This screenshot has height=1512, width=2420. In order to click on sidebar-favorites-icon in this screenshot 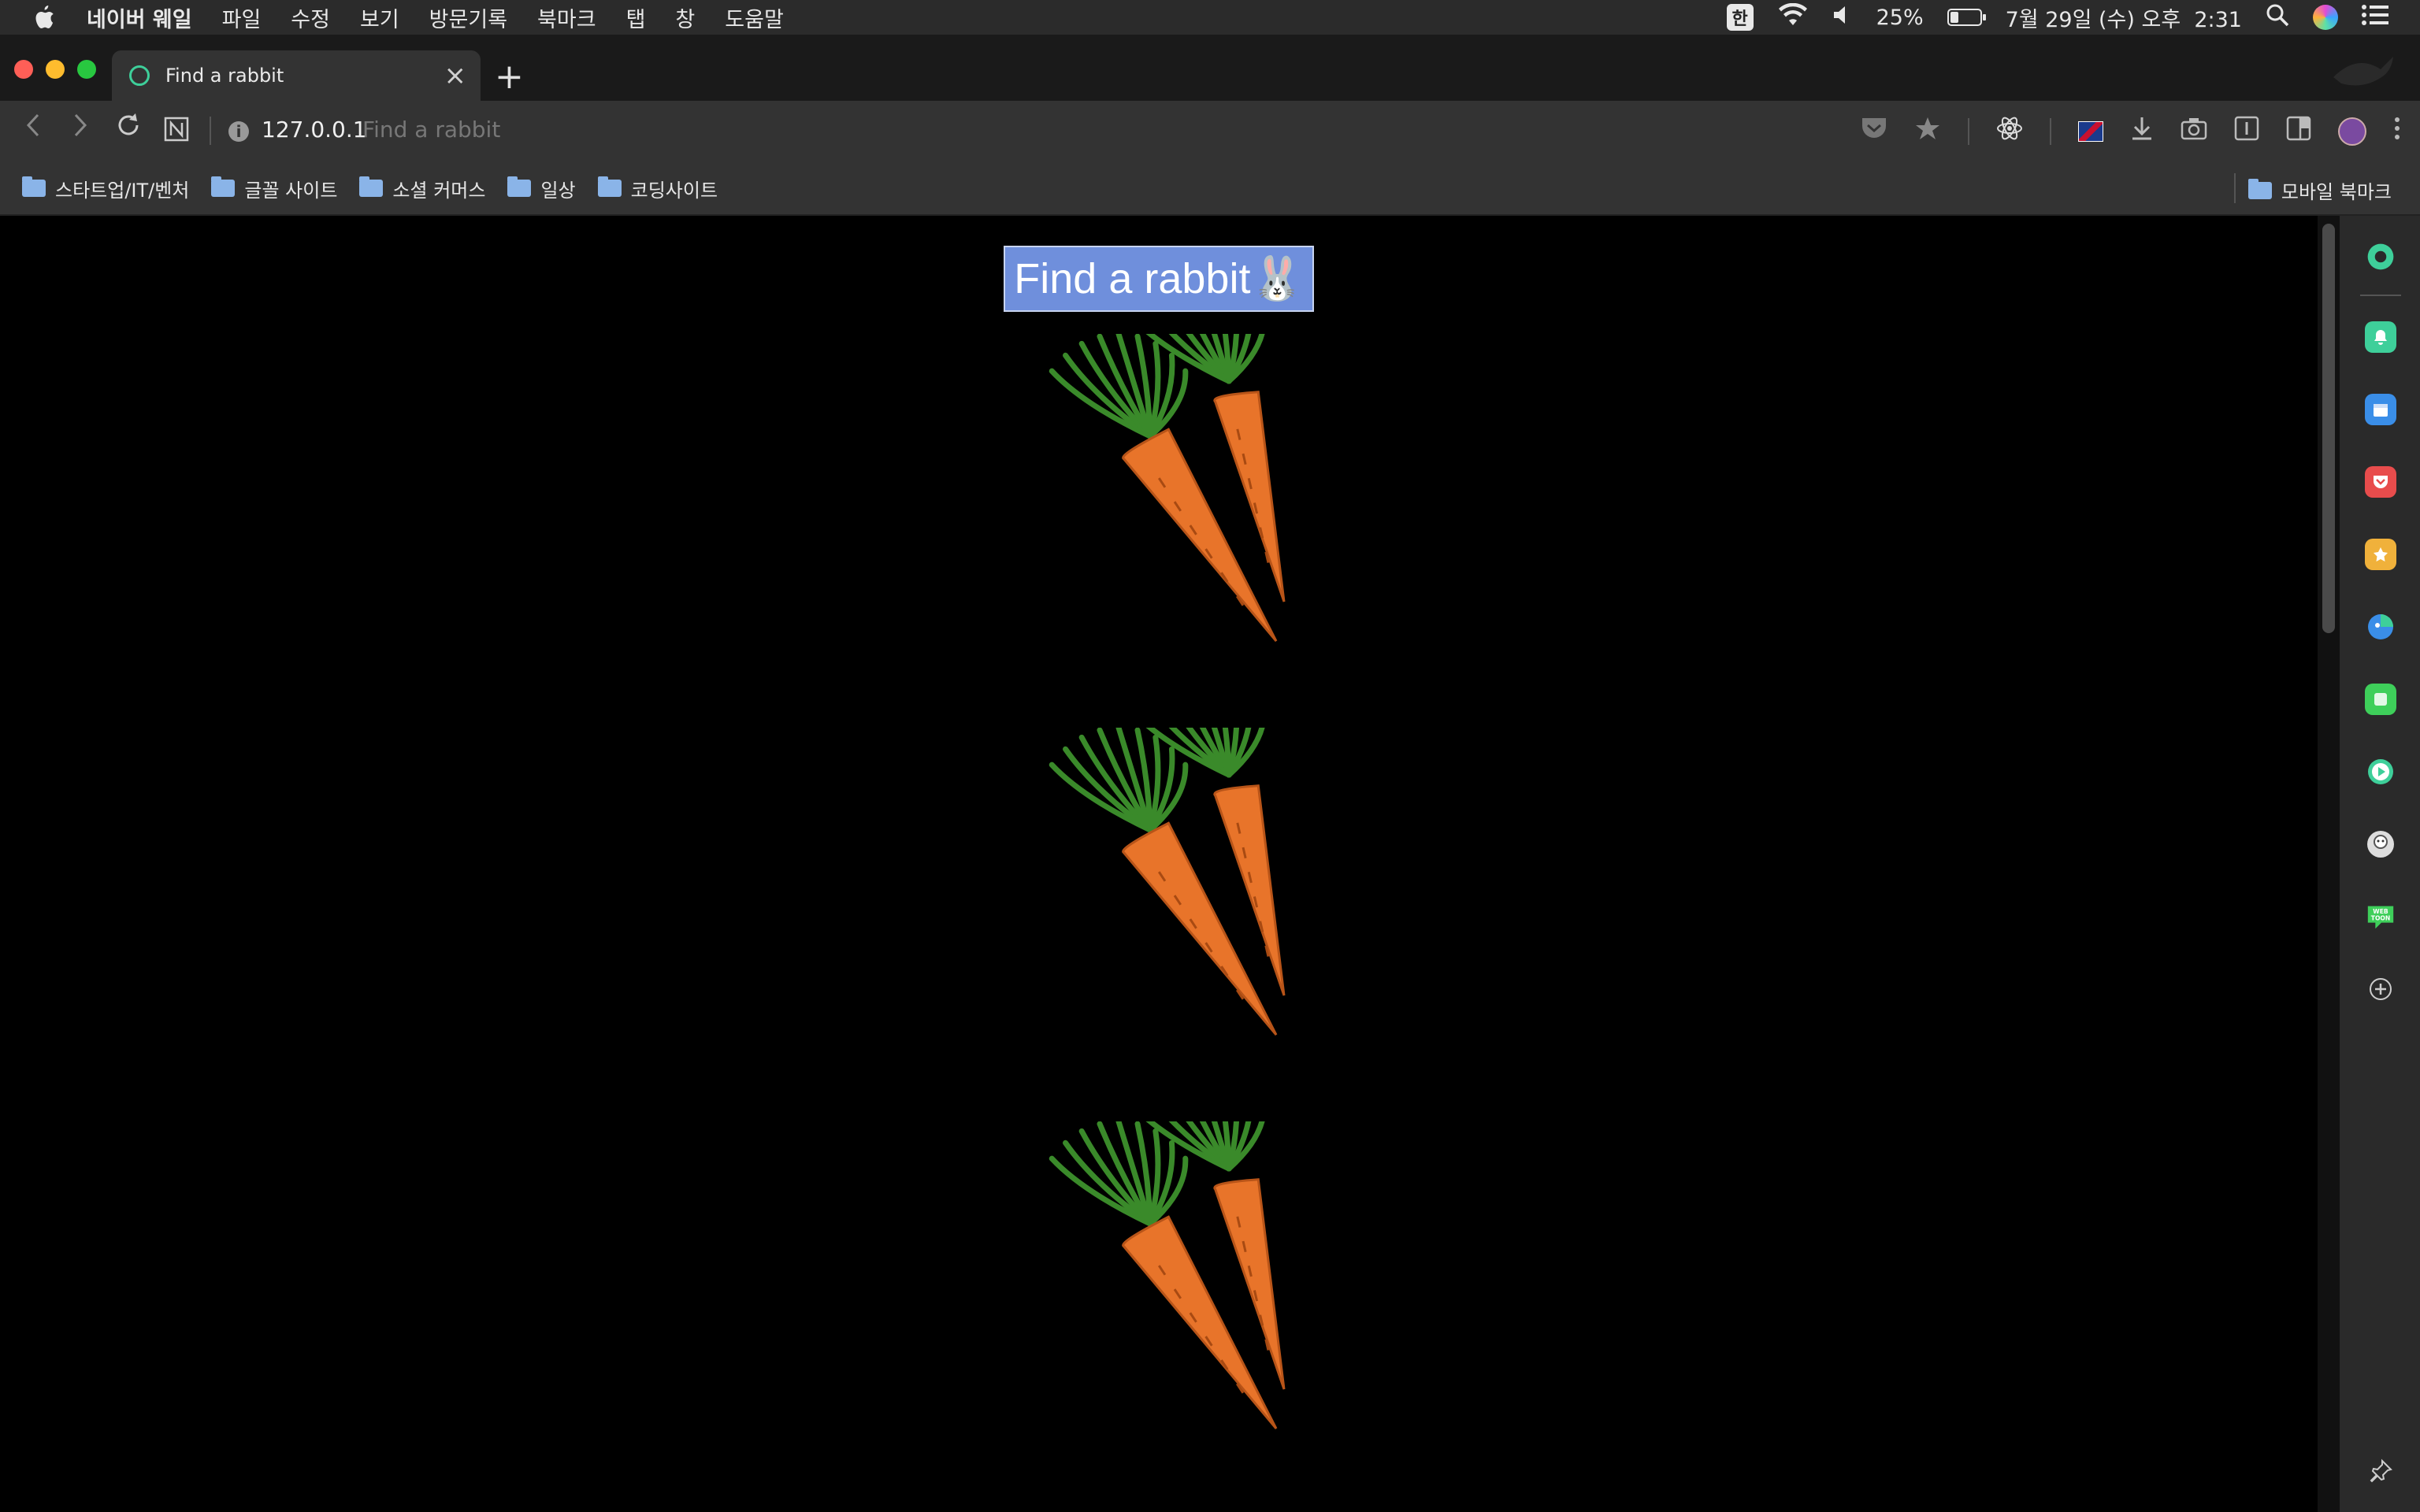, I will do `click(2380, 554)`.